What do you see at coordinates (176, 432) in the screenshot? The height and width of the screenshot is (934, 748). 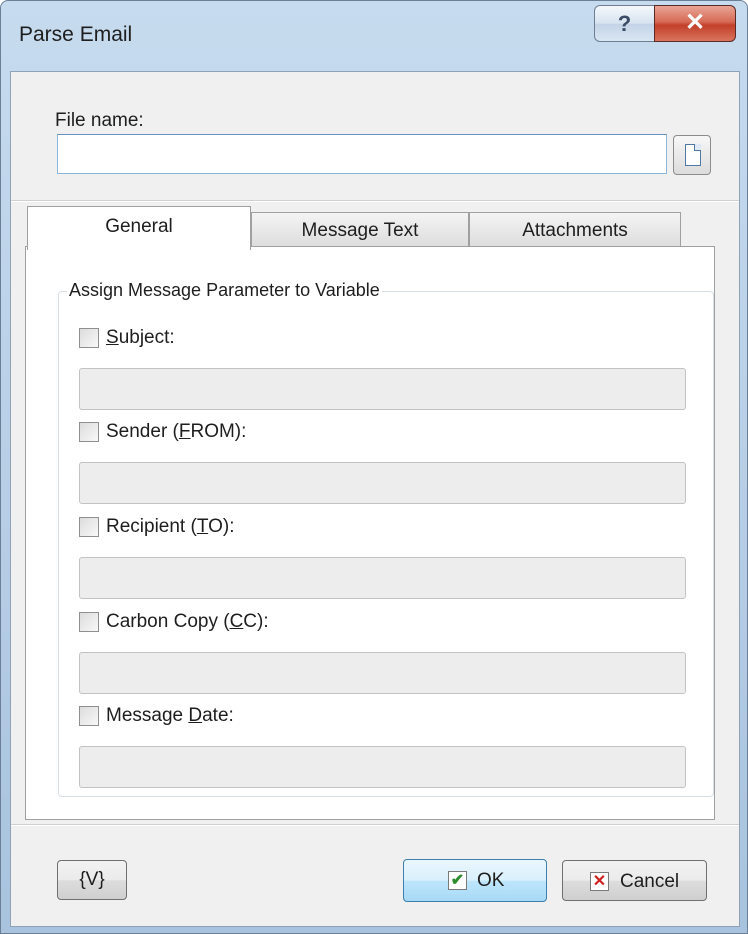 I see `sender-label: Sender (FROM):` at bounding box center [176, 432].